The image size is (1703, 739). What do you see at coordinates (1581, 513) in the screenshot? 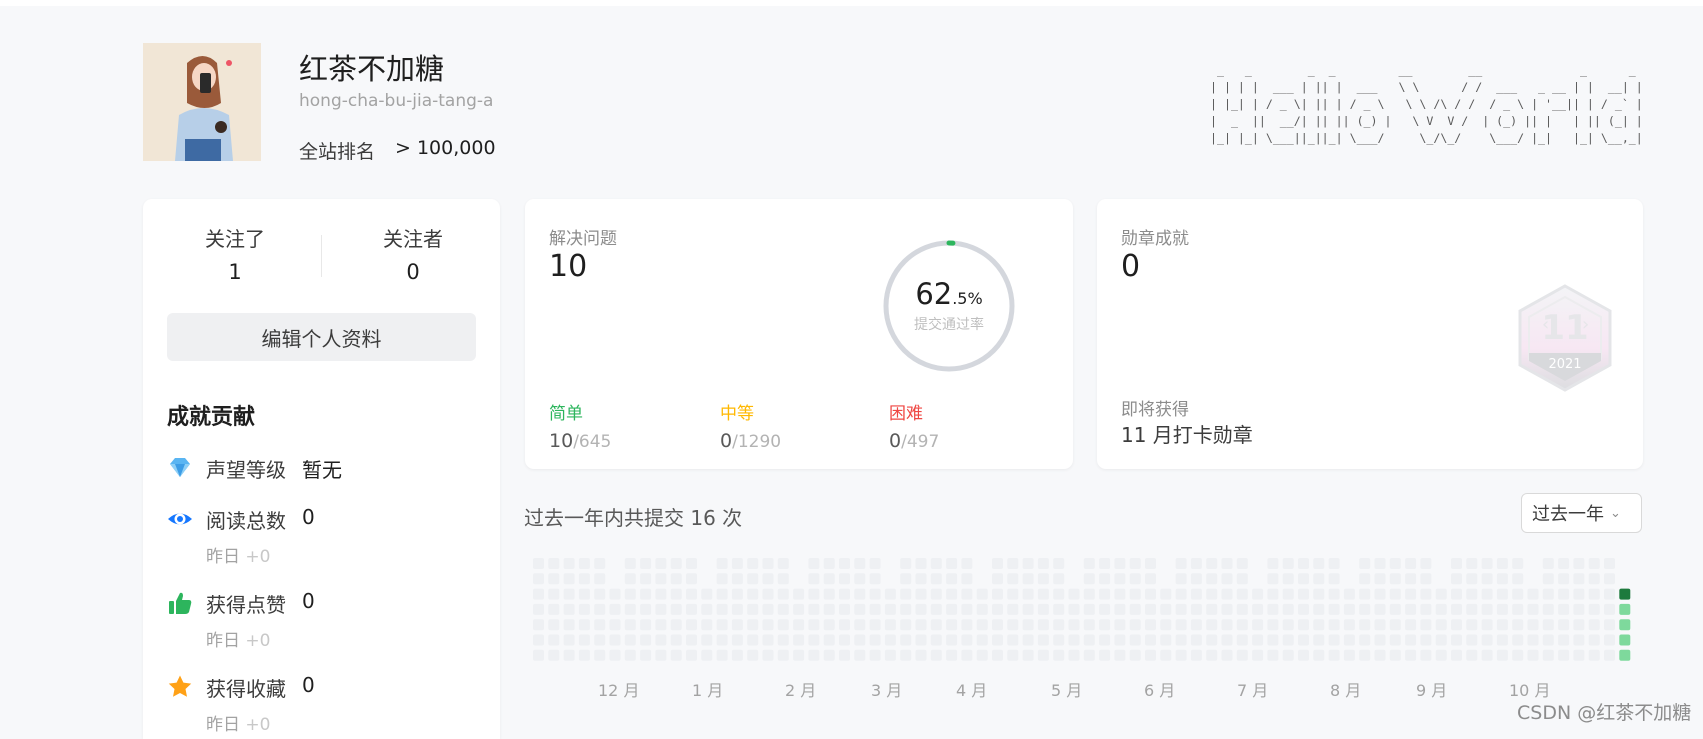
I see `range-select: 过去一年 ⌄` at bounding box center [1581, 513].